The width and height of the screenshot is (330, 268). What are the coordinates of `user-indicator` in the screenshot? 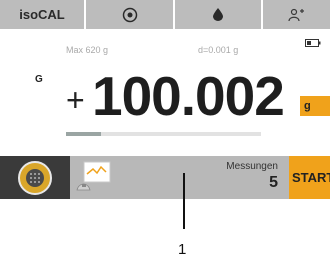 It's located at (296, 14).